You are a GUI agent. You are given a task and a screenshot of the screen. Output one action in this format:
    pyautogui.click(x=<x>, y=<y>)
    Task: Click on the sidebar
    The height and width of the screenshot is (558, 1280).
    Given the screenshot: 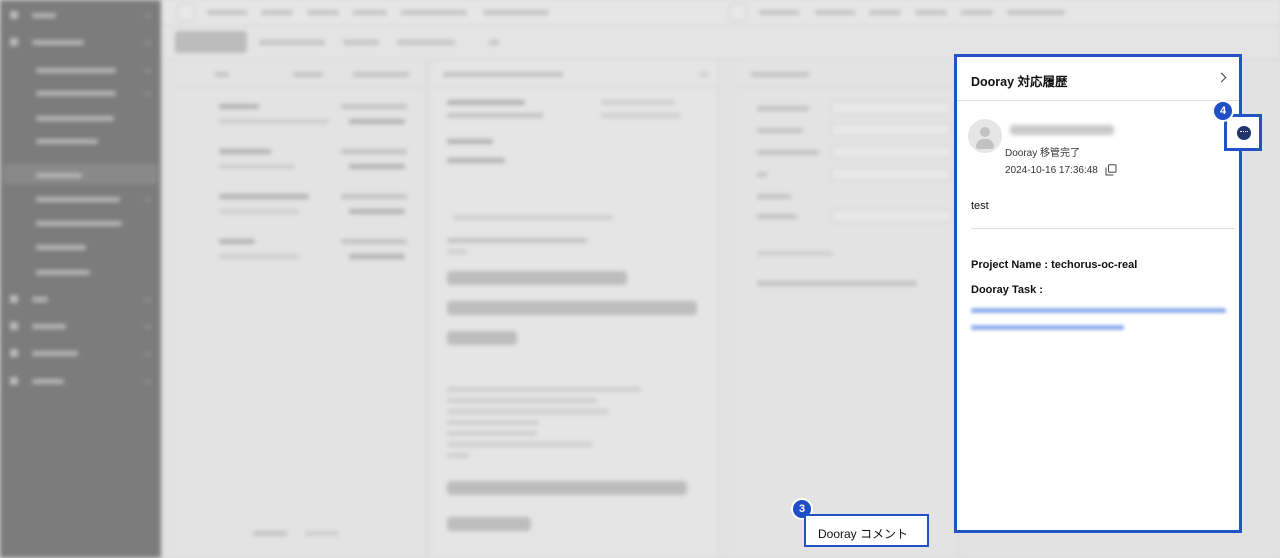 What is the action you would take?
    pyautogui.click(x=80, y=279)
    